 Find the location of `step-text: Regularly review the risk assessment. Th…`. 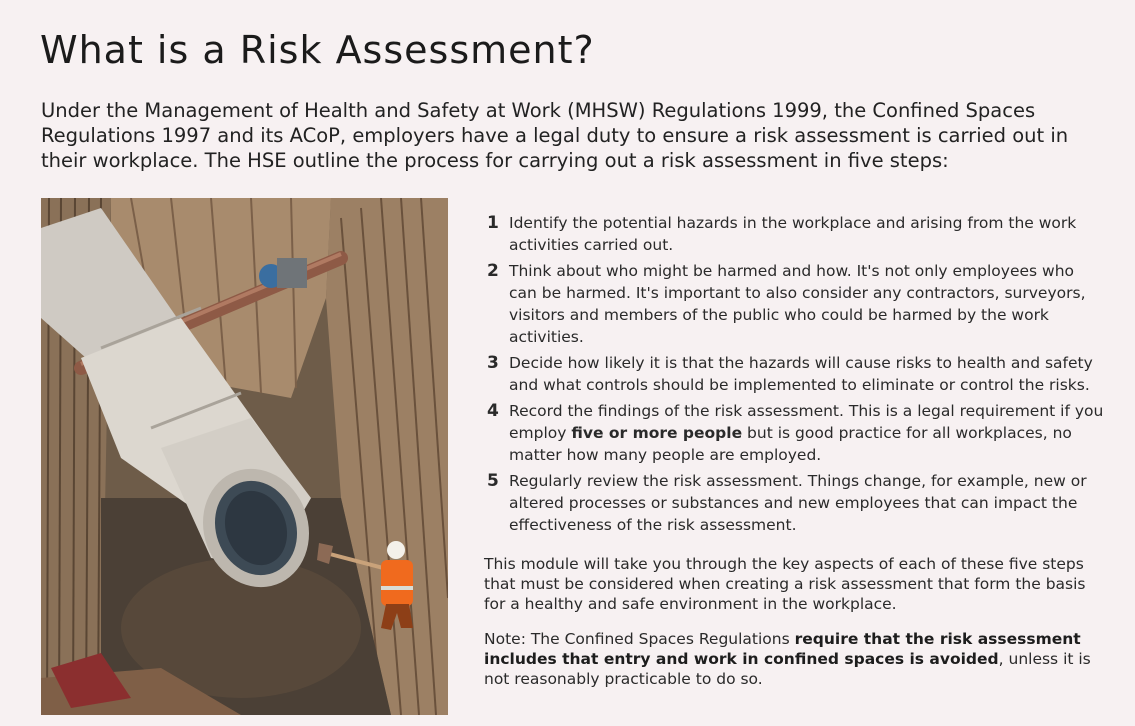

step-text: Regularly review the risk assessment. Th… is located at coordinates (798, 503).